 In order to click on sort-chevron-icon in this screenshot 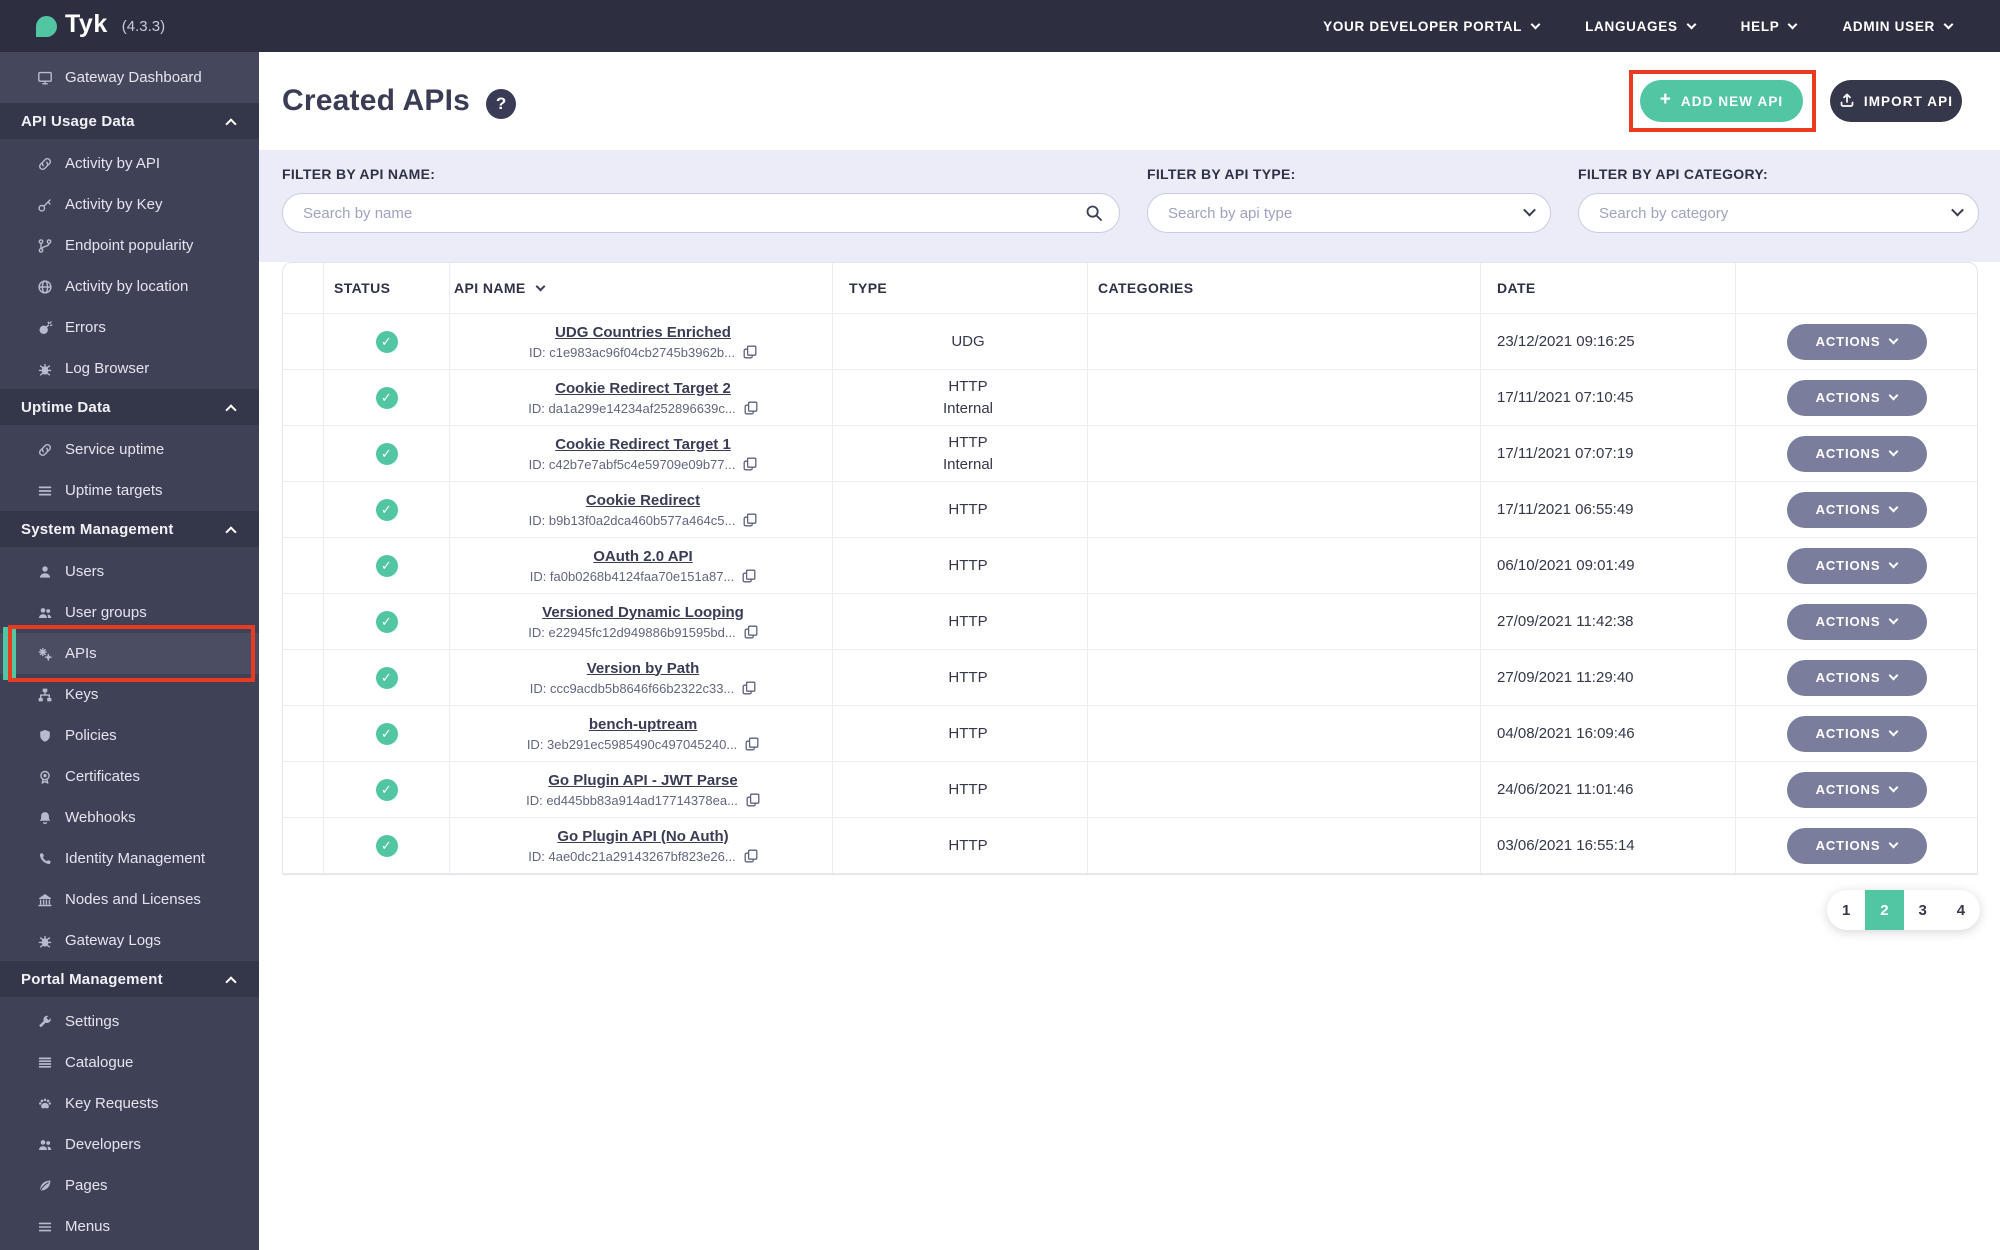, I will do `click(540, 286)`.